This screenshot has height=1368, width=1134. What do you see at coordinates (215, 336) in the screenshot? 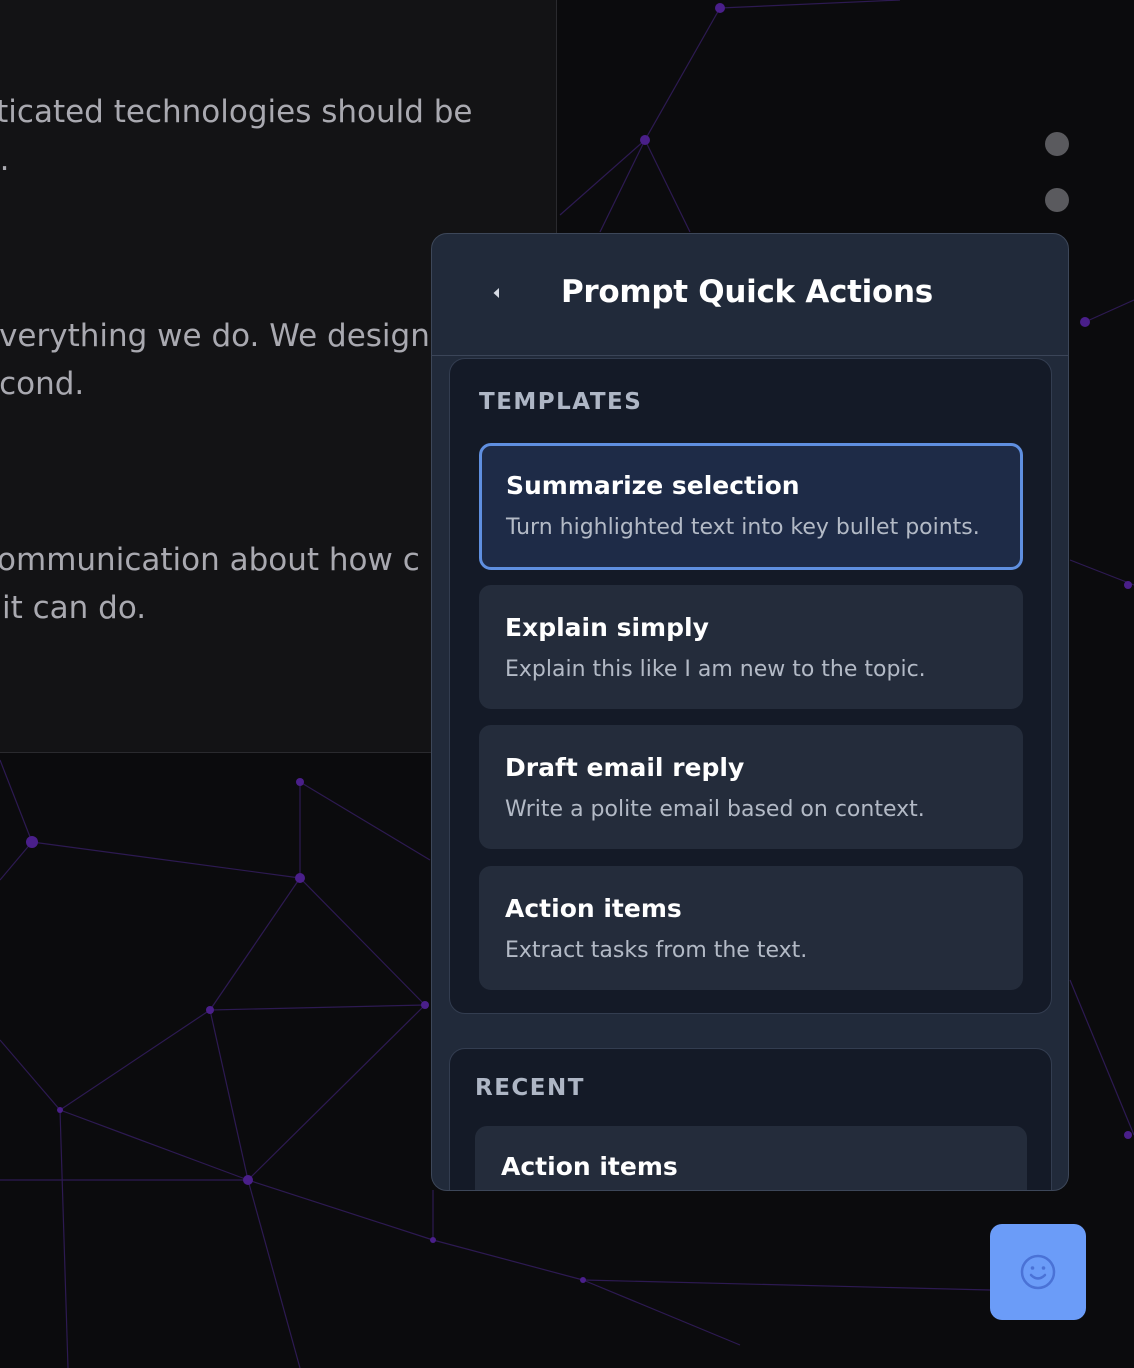
I see `background-text-line: everything we do. We design` at bounding box center [215, 336].